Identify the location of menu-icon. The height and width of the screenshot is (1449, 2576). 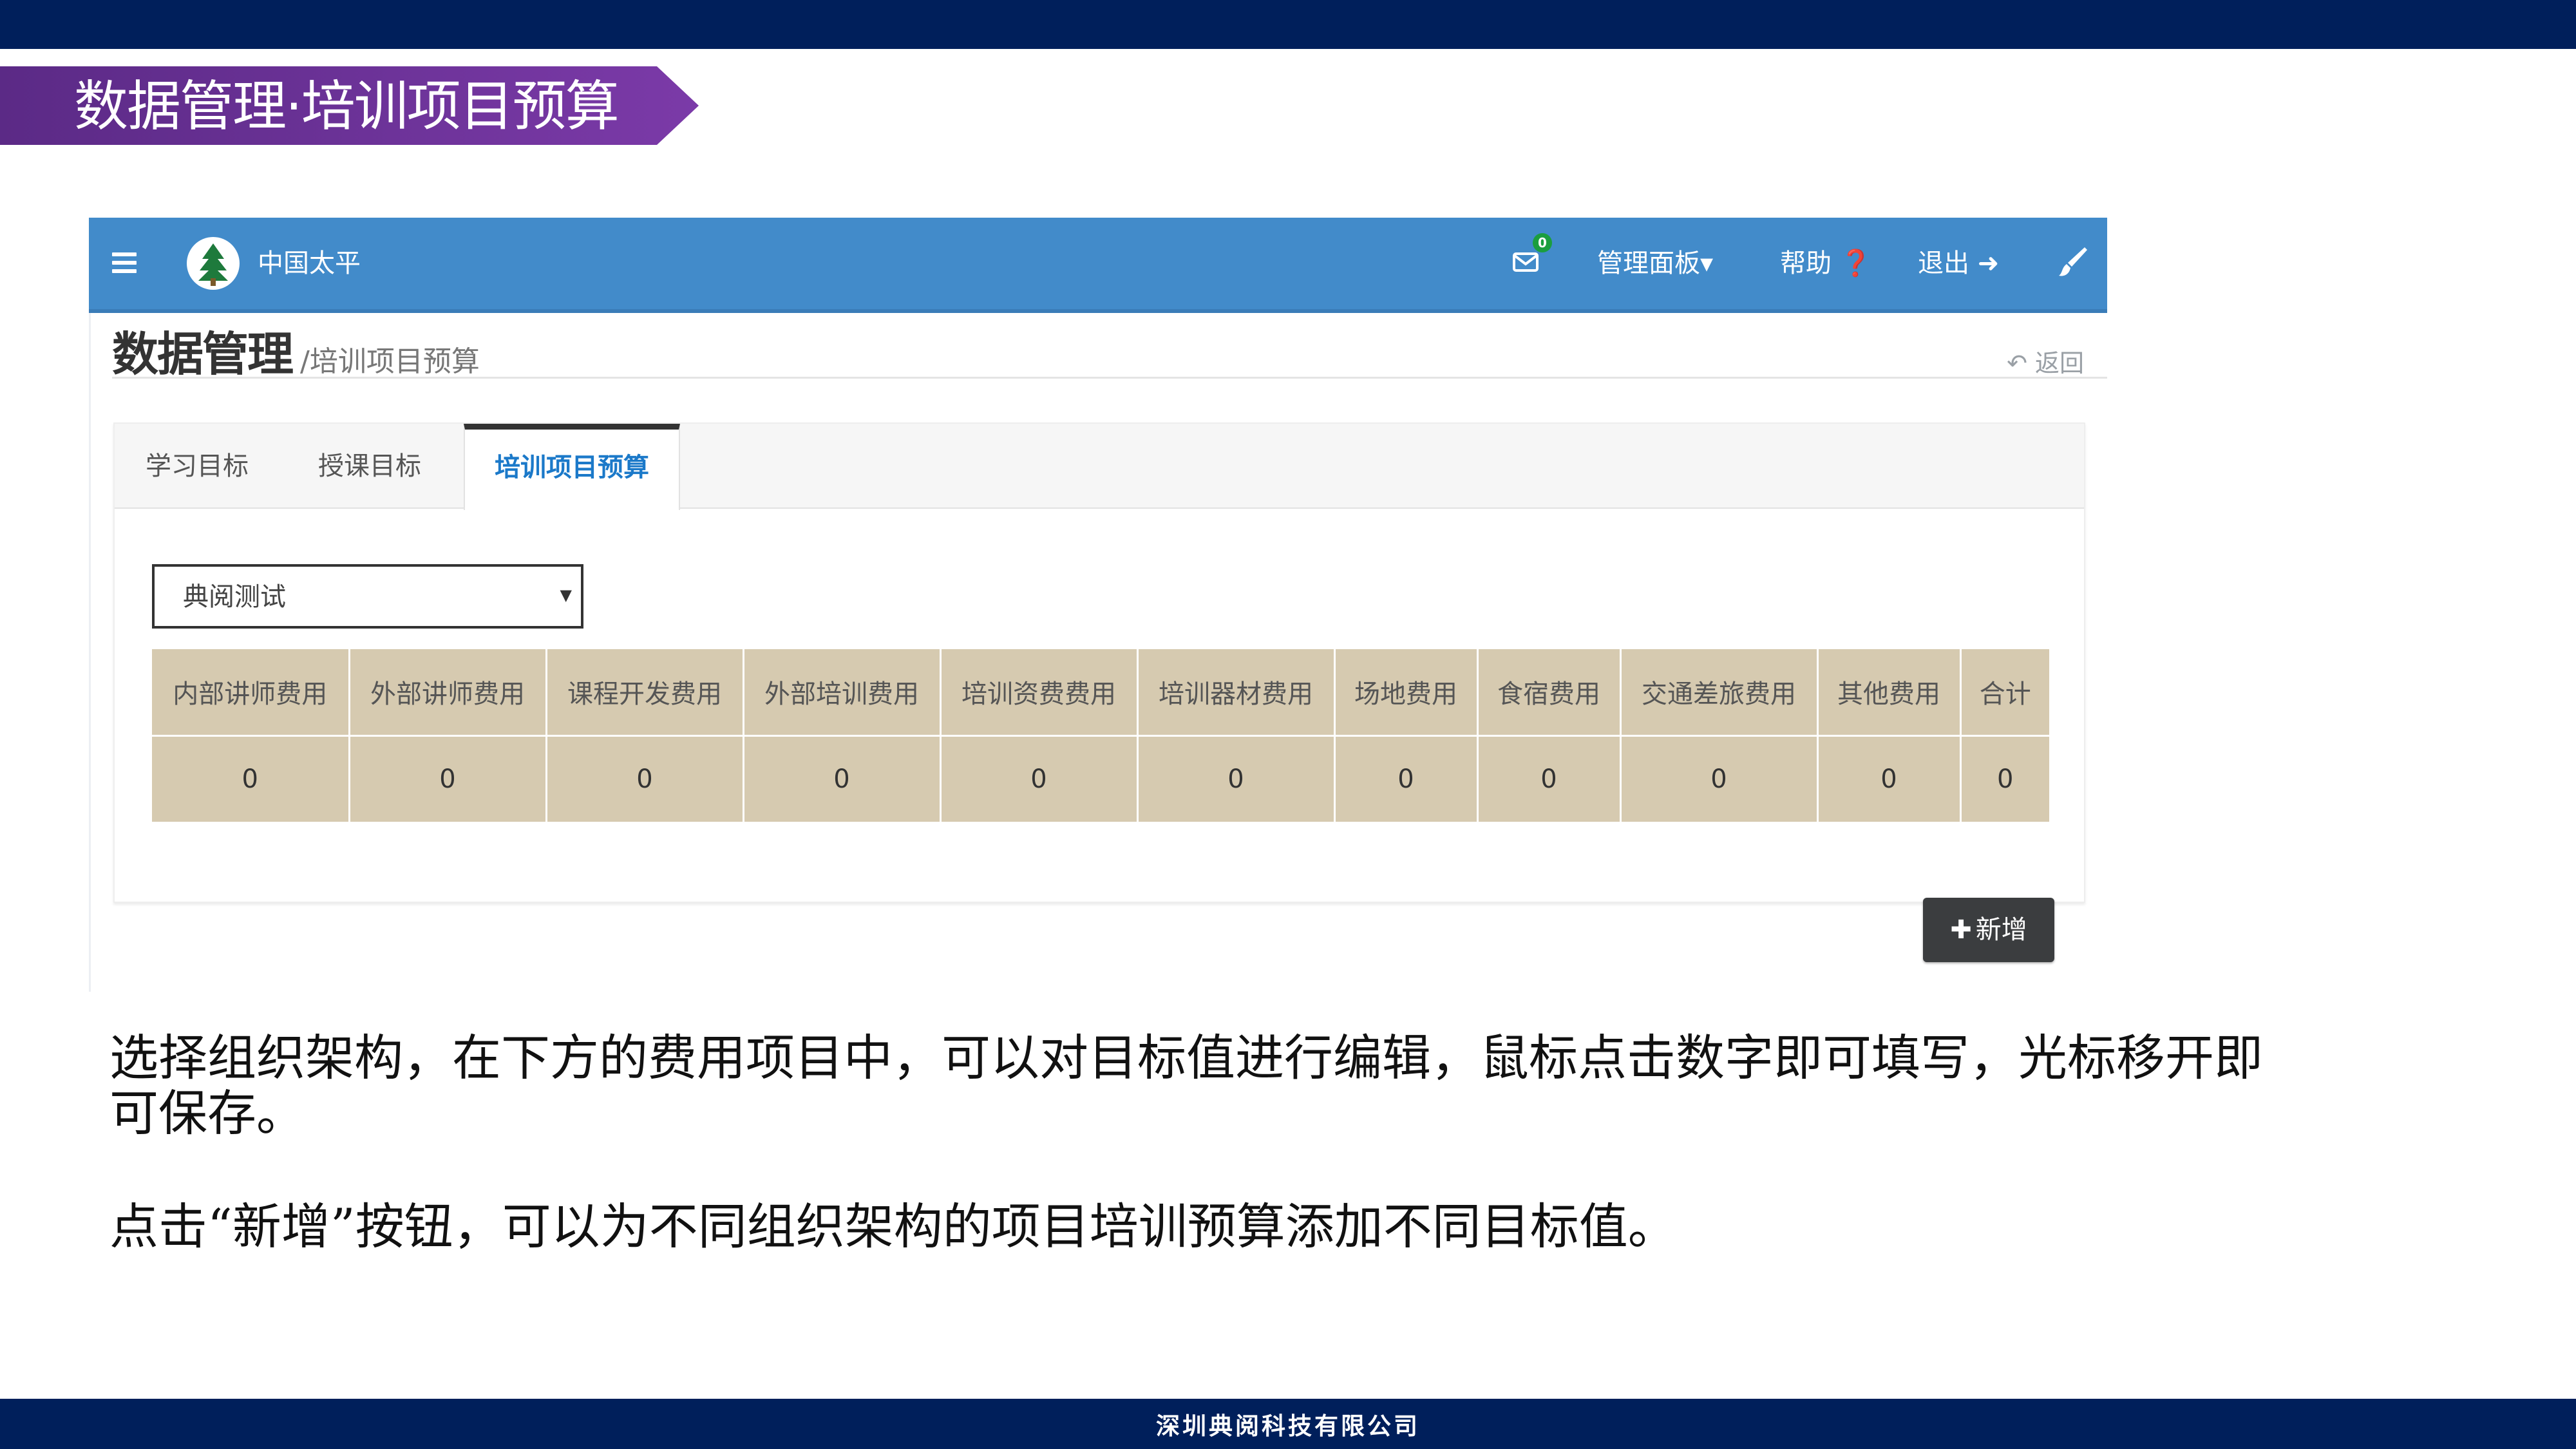
(124, 262).